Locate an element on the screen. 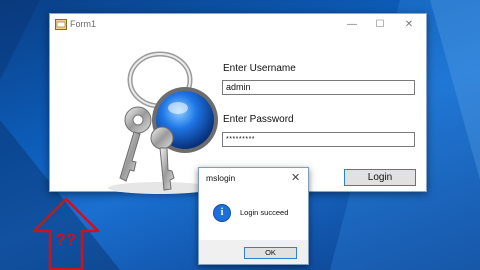 The width and height of the screenshot is (480, 270). login-button: Login is located at coordinates (380, 177).